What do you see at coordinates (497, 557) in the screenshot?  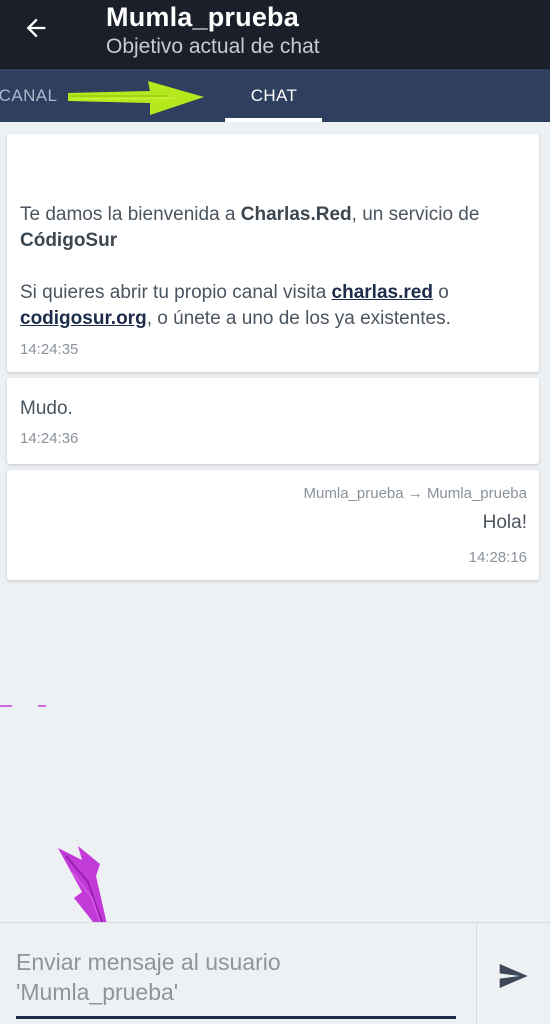 I see `message-timestamp: 14:28:16` at bounding box center [497, 557].